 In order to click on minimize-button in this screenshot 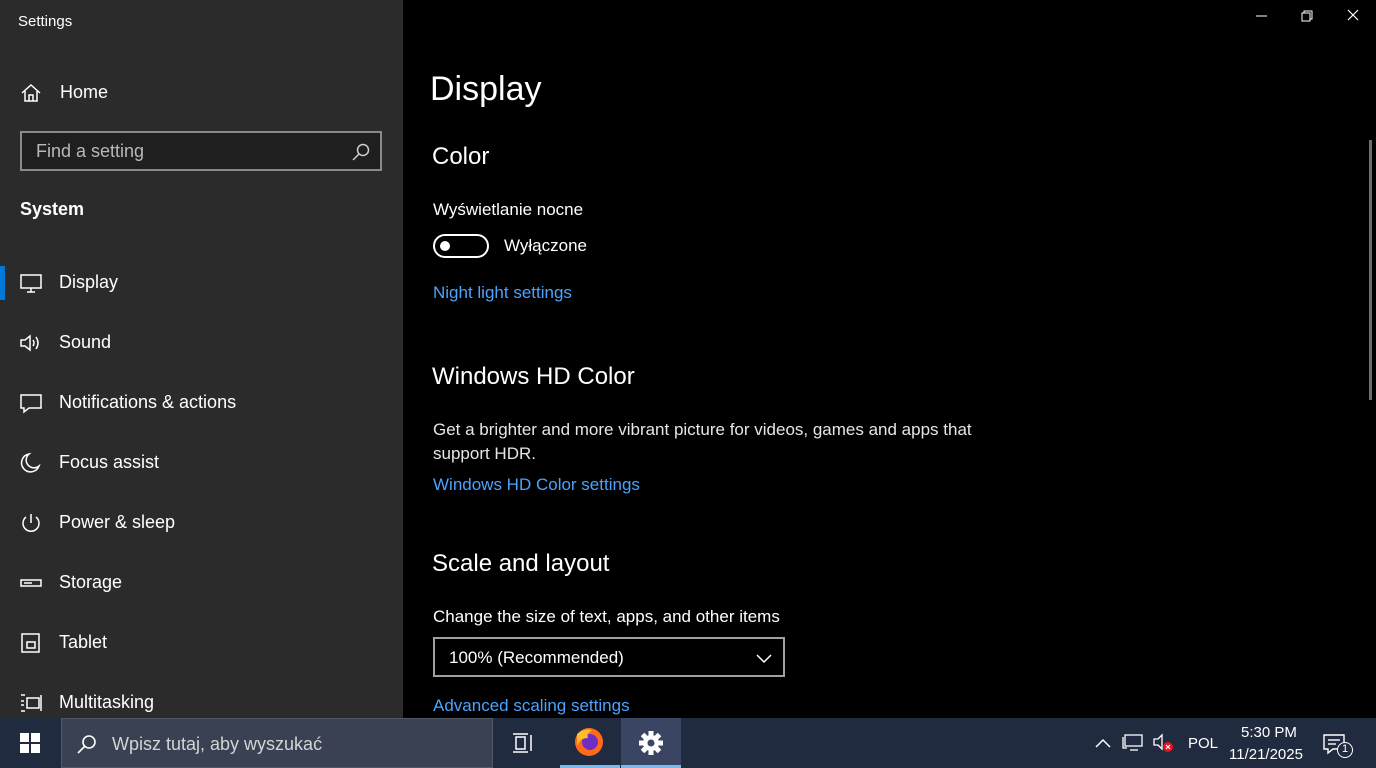, I will do `click(1261, 16)`.